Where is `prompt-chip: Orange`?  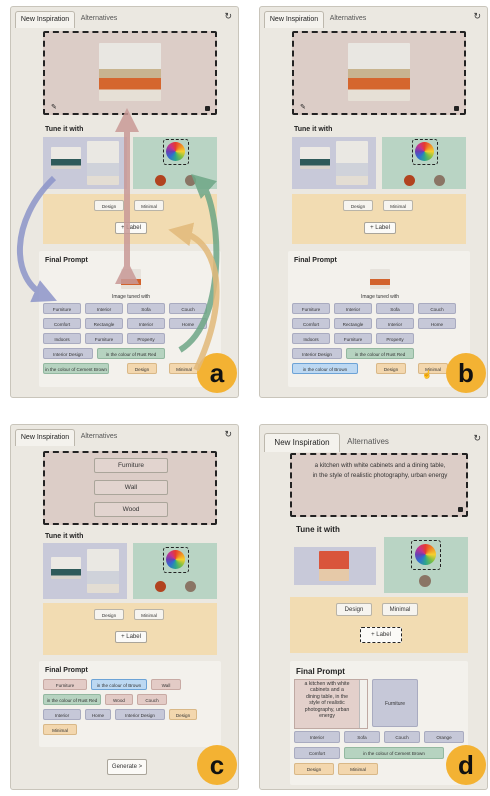 prompt-chip: Orange is located at coordinates (444, 737).